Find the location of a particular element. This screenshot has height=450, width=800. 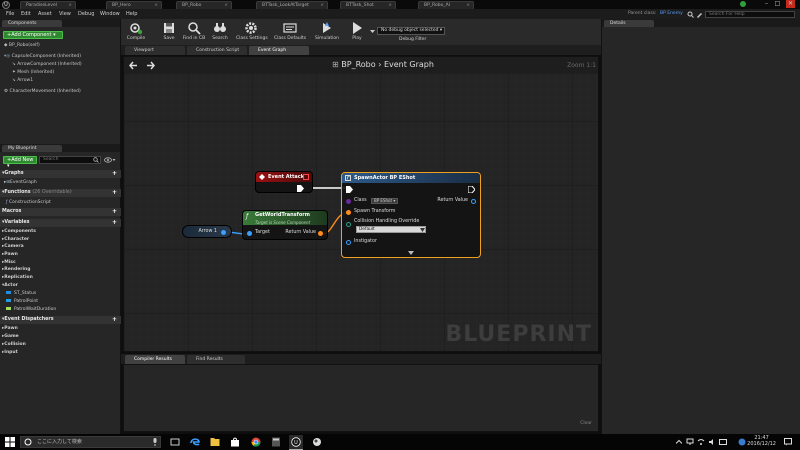

dispatcher-category-game: ▸Game is located at coordinates (10, 336).